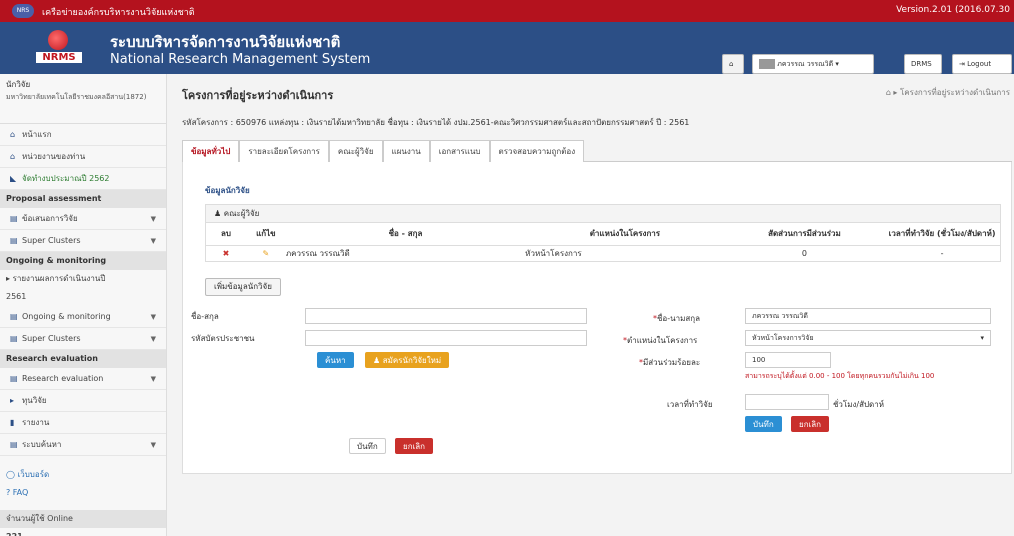 This screenshot has height=536, width=1014. Describe the element at coordinates (787, 402) in the screenshot. I see `time-input` at that location.